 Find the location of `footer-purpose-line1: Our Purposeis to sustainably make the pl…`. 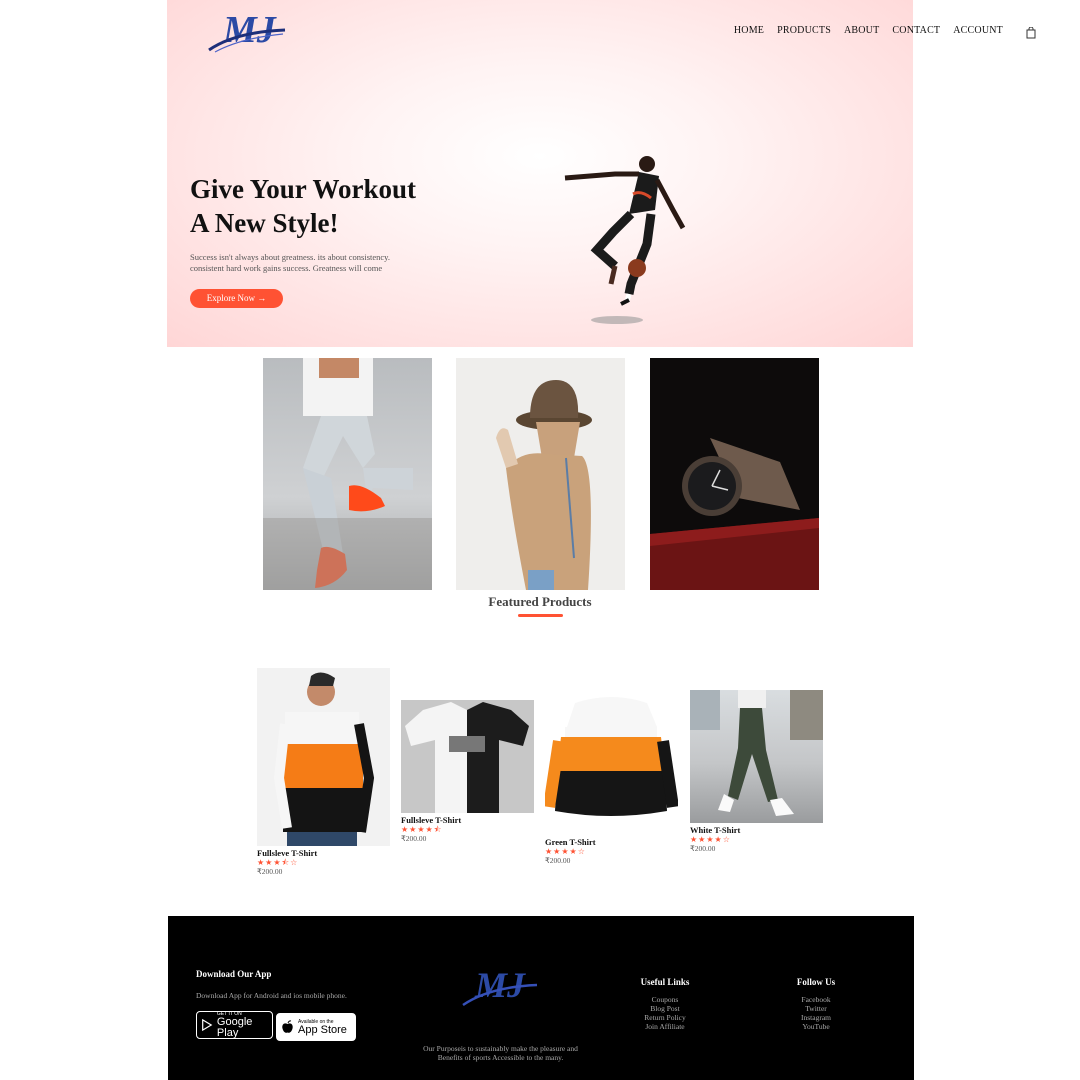

footer-purpose-line1: Our Purposeis to sustainably make the pl… is located at coordinates (500, 1048).